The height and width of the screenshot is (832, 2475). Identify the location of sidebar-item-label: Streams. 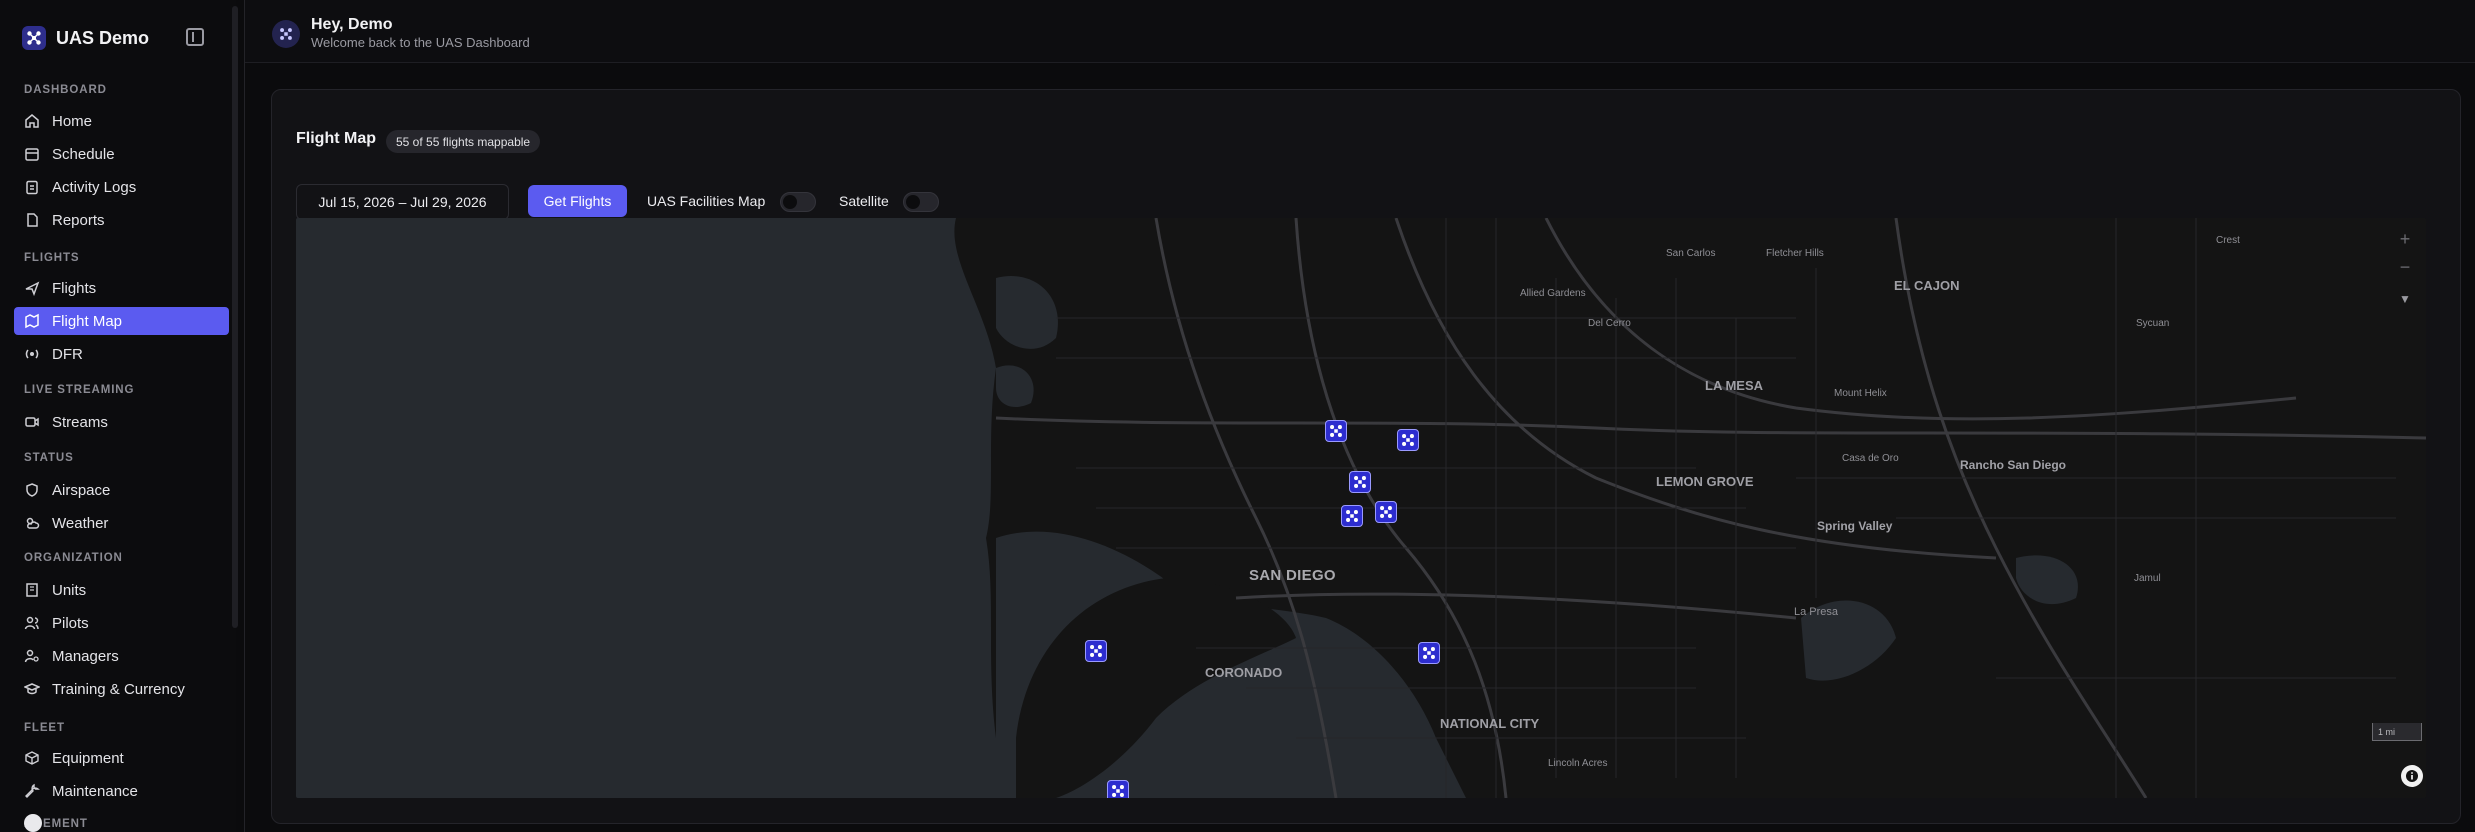
(80, 422).